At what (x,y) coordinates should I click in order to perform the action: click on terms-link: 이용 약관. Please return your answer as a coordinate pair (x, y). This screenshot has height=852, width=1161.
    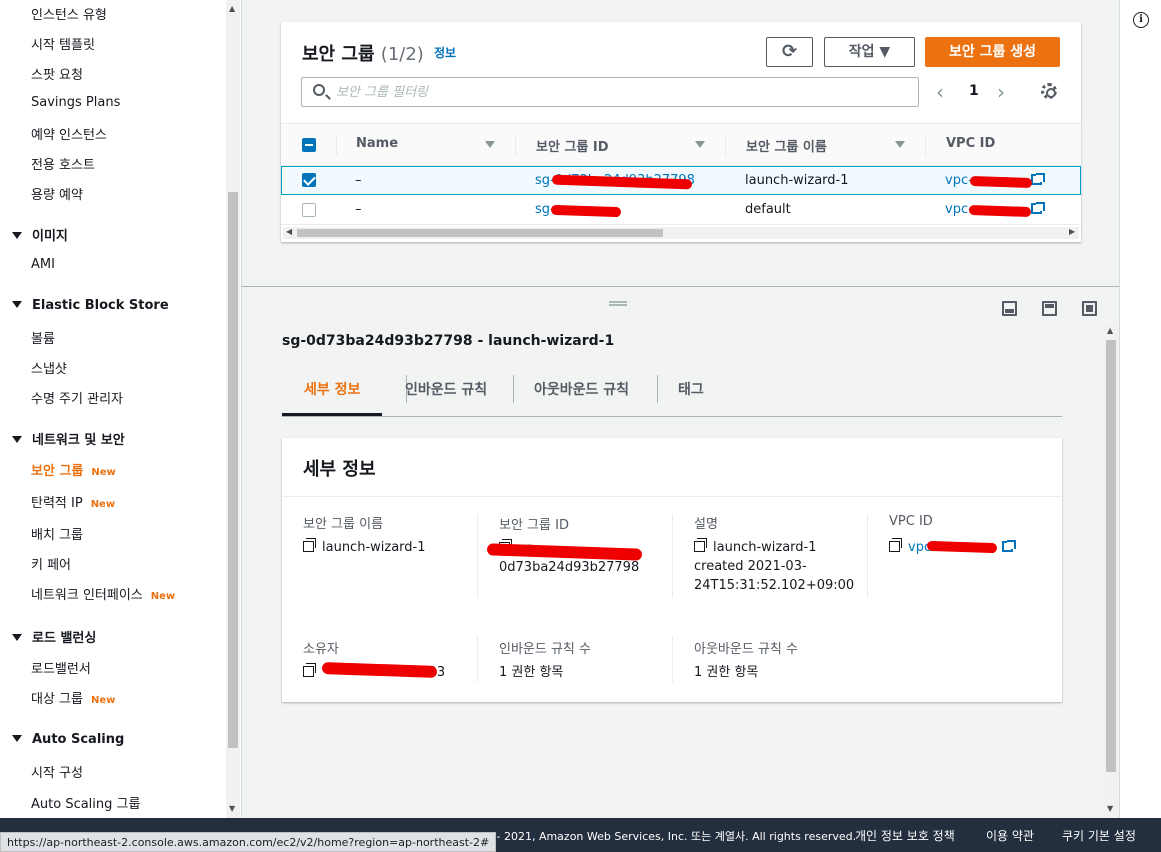
    Looking at the image, I should click on (1010, 835).